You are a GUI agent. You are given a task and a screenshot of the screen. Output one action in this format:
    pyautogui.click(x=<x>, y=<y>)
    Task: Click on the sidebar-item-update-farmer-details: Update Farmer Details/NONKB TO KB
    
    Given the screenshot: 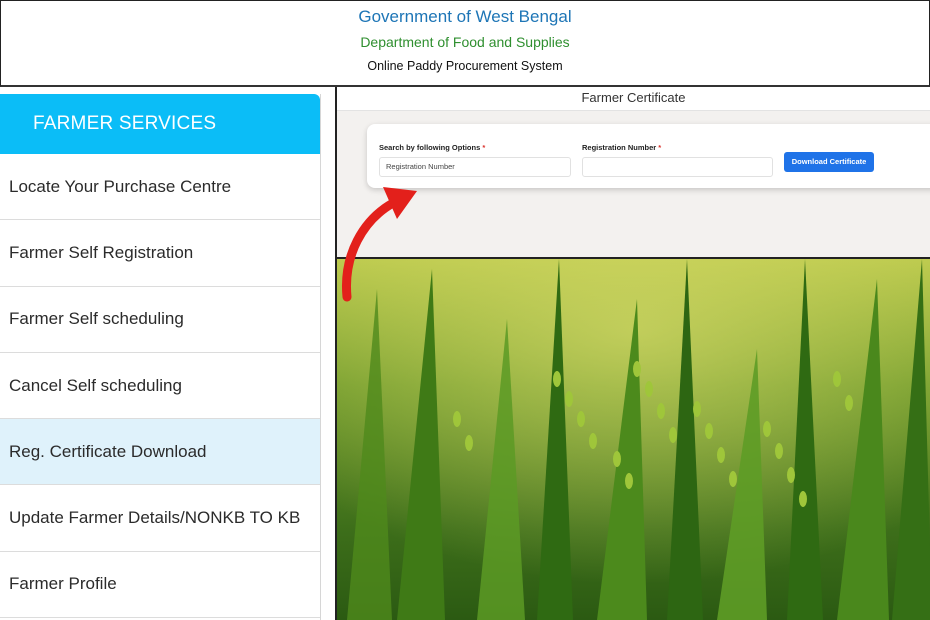 What is the action you would take?
    pyautogui.click(x=160, y=518)
    